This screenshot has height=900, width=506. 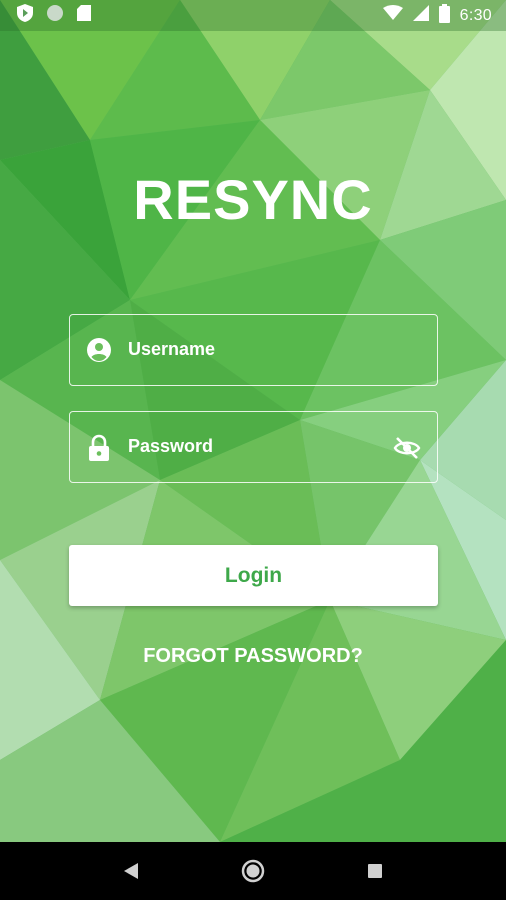 What do you see at coordinates (392, 15) in the screenshot?
I see `wifi-icon` at bounding box center [392, 15].